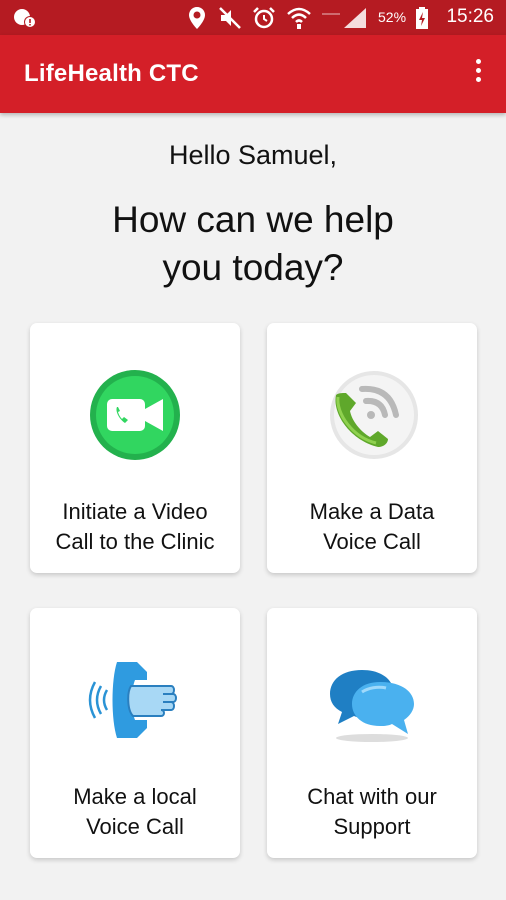  Describe the element at coordinates (253, 243) in the screenshot. I see `help-question: How can we help you today?` at that location.